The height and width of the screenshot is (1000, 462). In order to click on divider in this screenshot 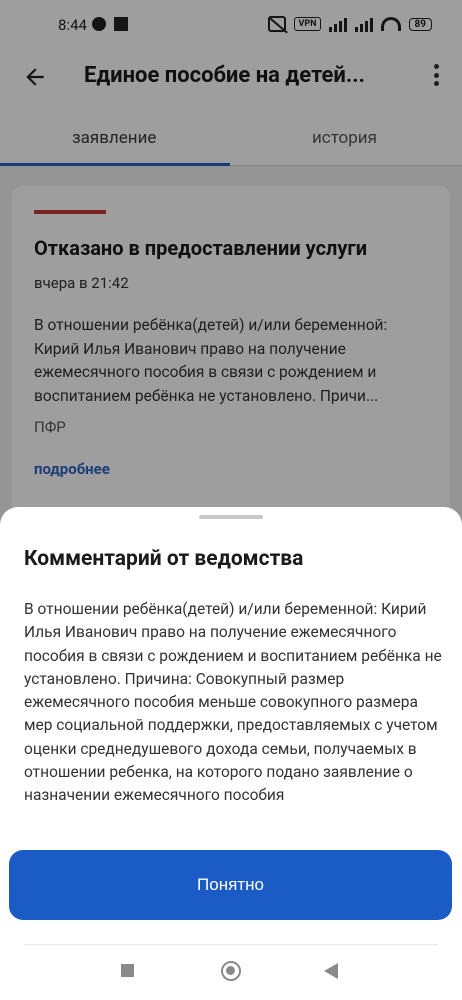, I will do `click(231, 944)`.